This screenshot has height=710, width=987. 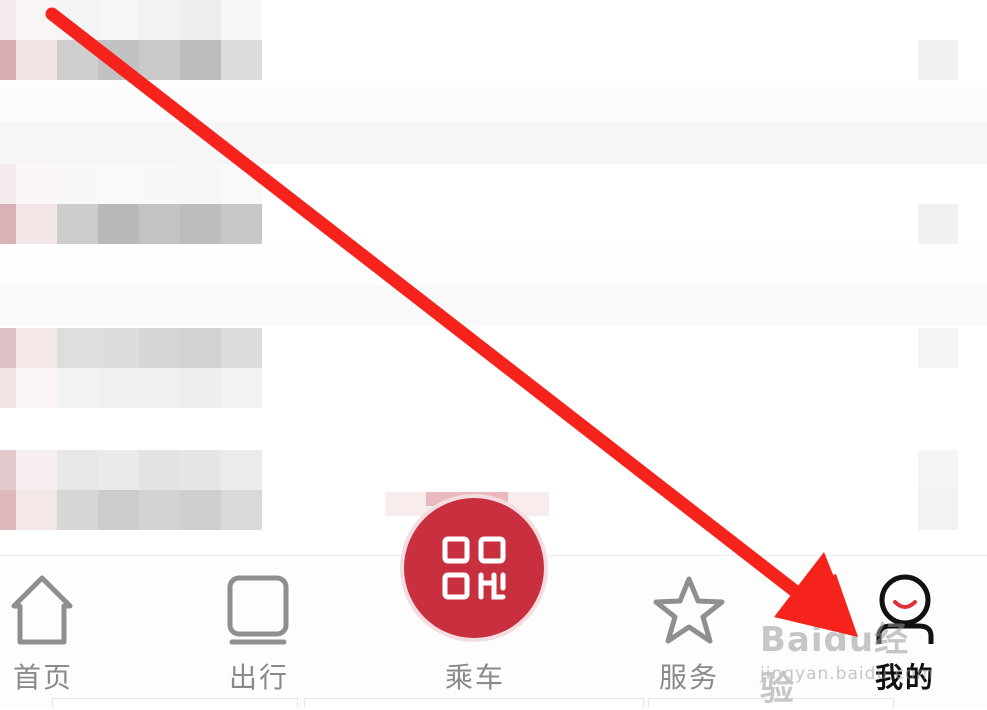 What do you see at coordinates (42, 677) in the screenshot?
I see `tab-home-label: 首页` at bounding box center [42, 677].